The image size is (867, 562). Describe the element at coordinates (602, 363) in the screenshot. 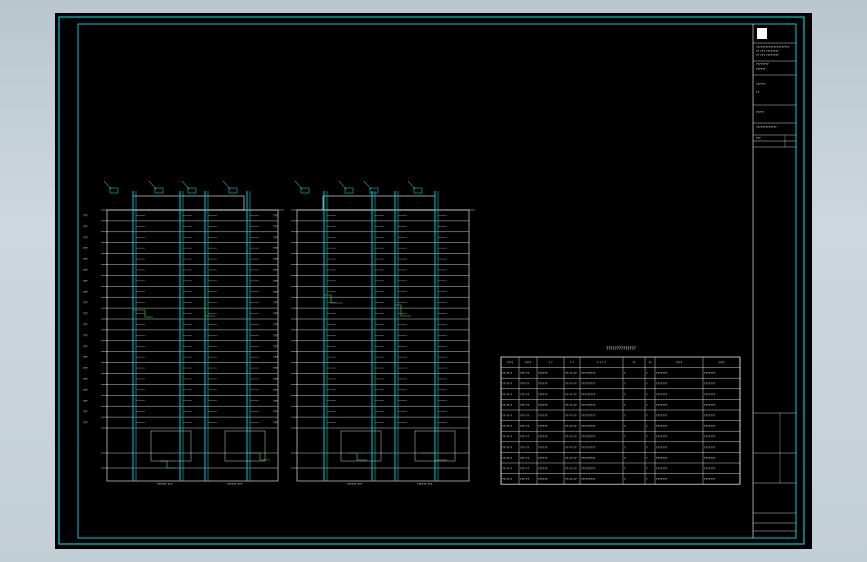

I see `table-header-cell: ? ? ? ?` at that location.